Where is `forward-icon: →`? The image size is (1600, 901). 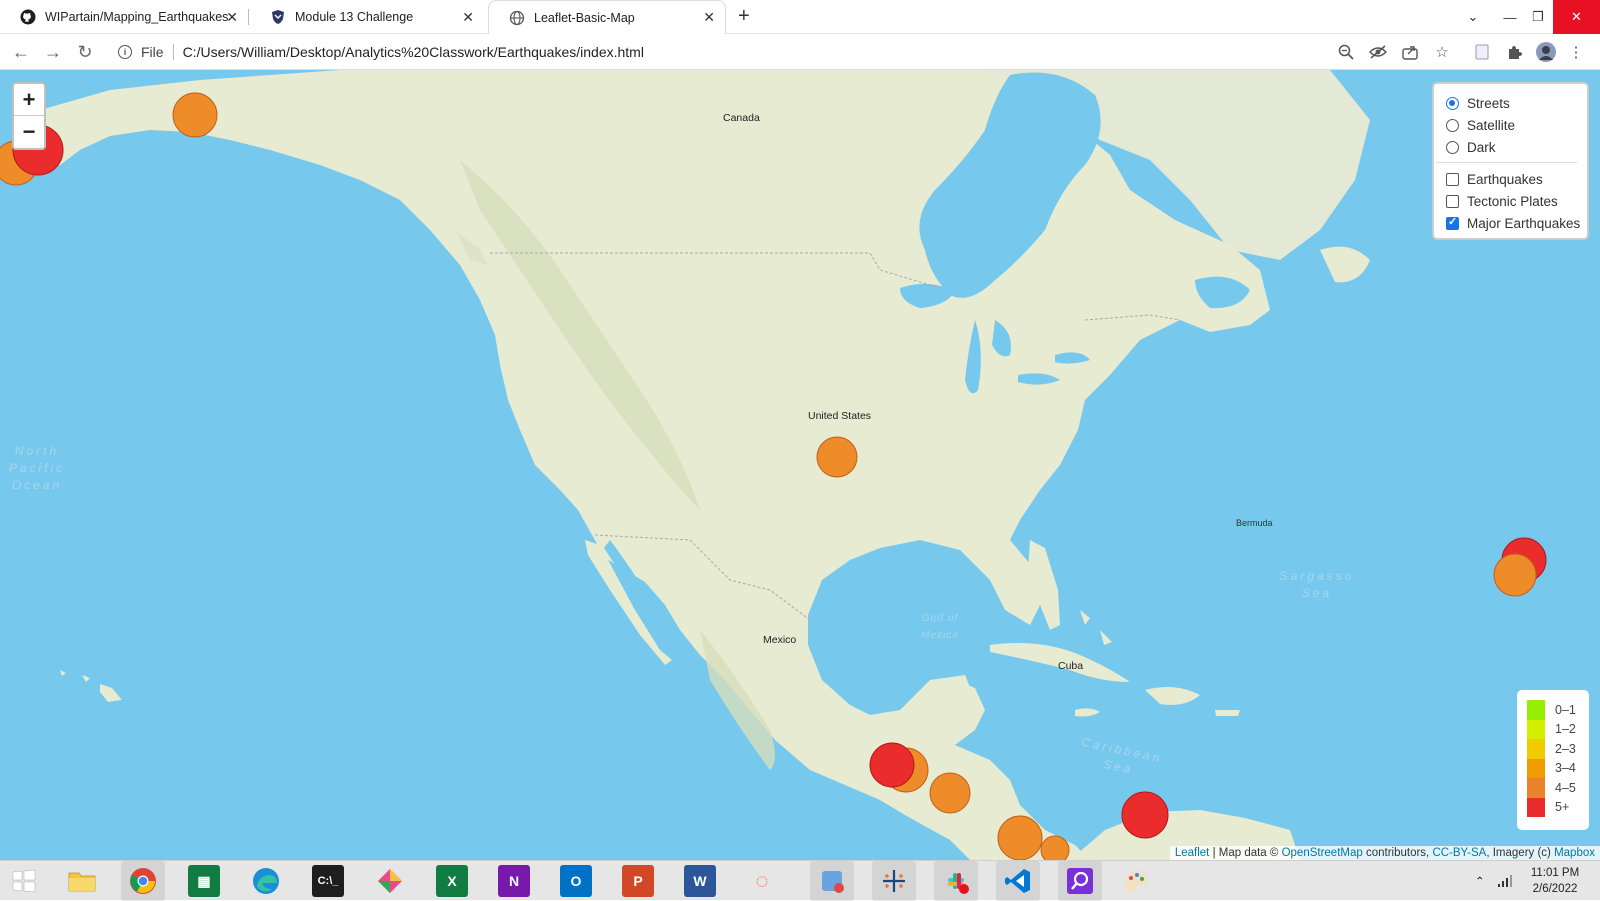
forward-icon: → is located at coordinates (53, 52).